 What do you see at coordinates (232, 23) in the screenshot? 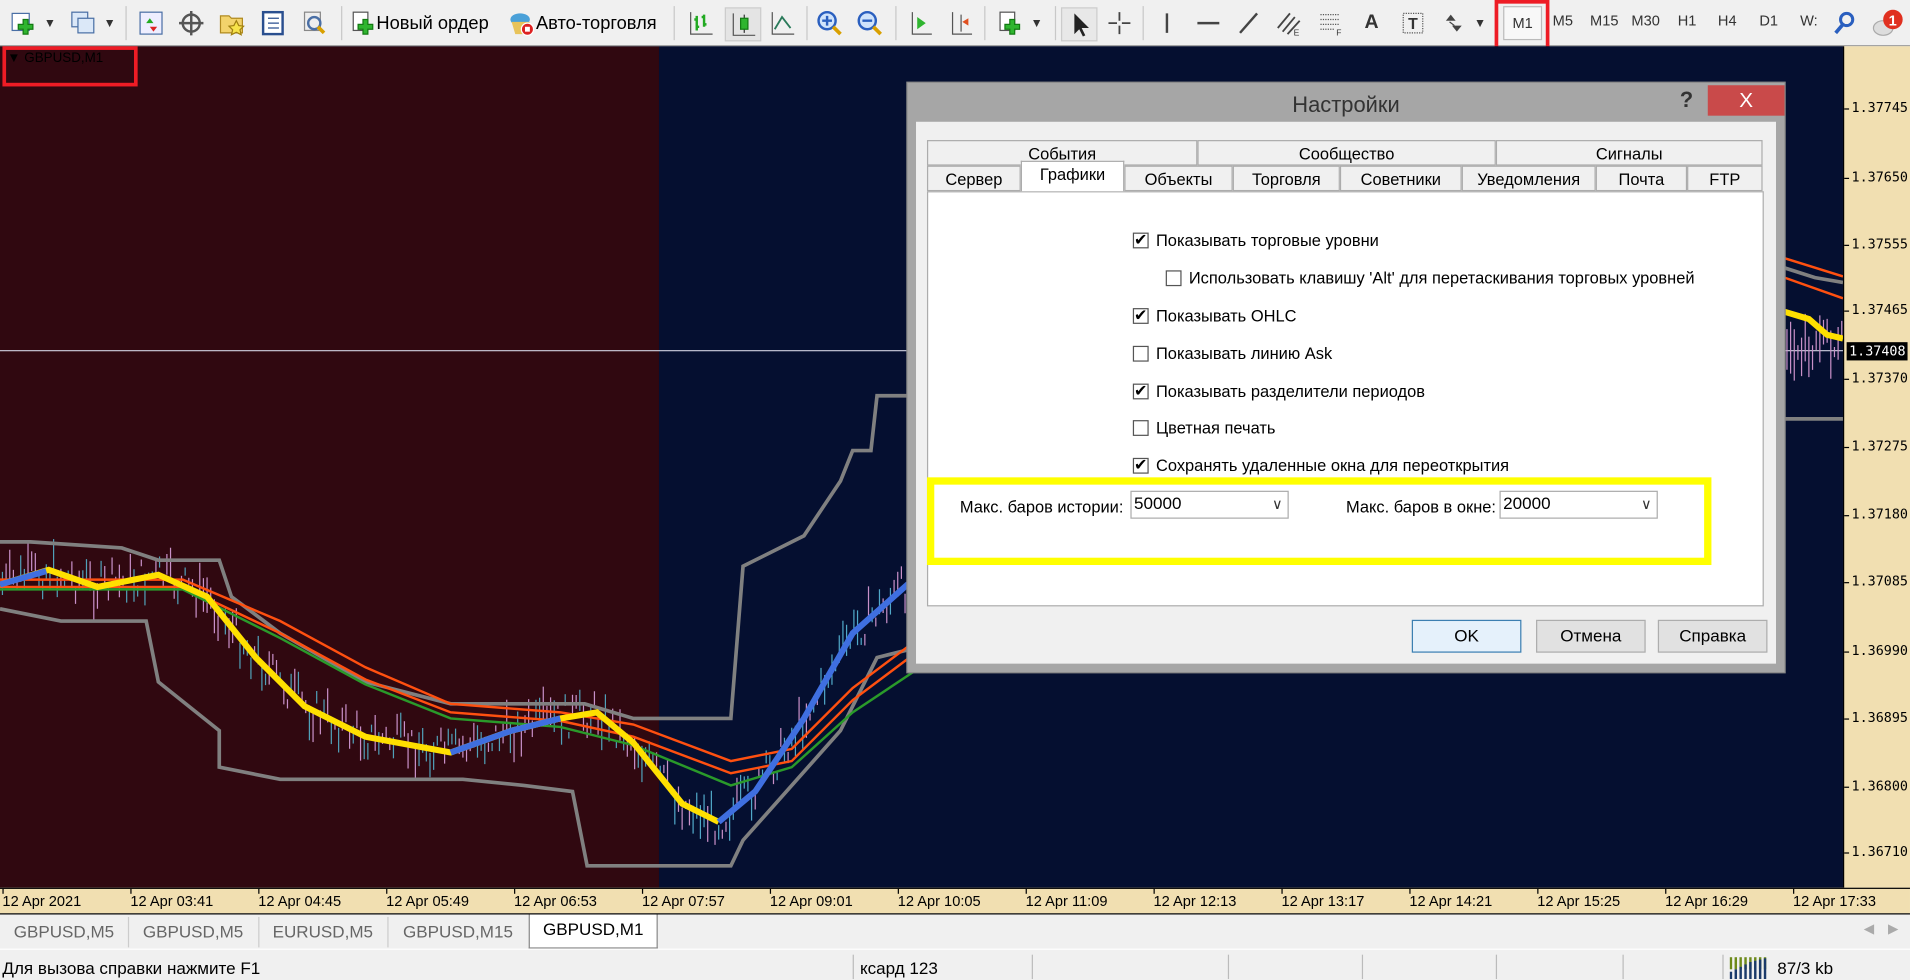
I see `favorites-button` at bounding box center [232, 23].